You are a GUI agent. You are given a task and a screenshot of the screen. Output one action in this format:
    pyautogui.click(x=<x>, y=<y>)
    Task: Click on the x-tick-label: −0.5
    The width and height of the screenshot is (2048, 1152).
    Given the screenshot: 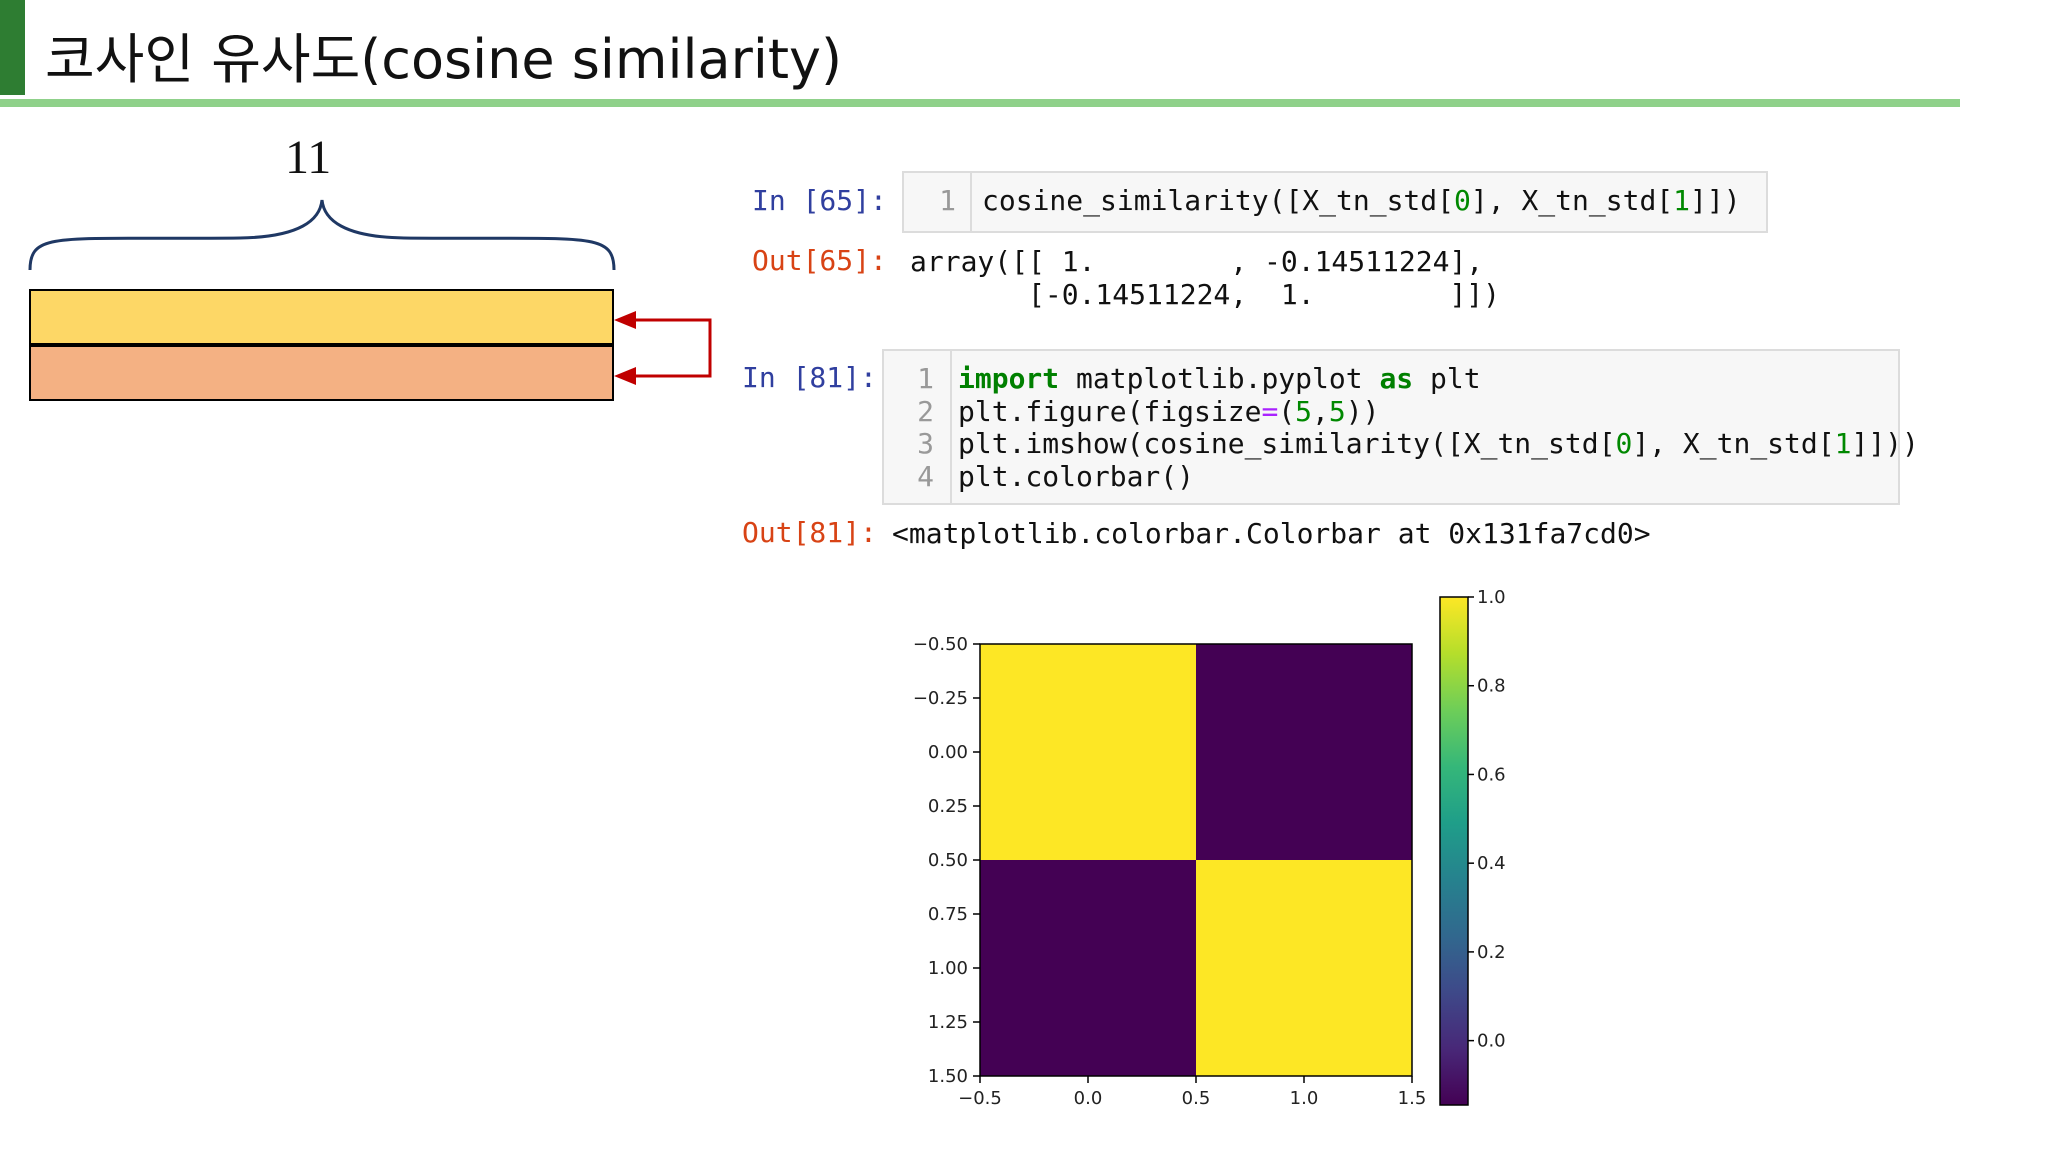 What is the action you would take?
    pyautogui.click(x=980, y=1098)
    